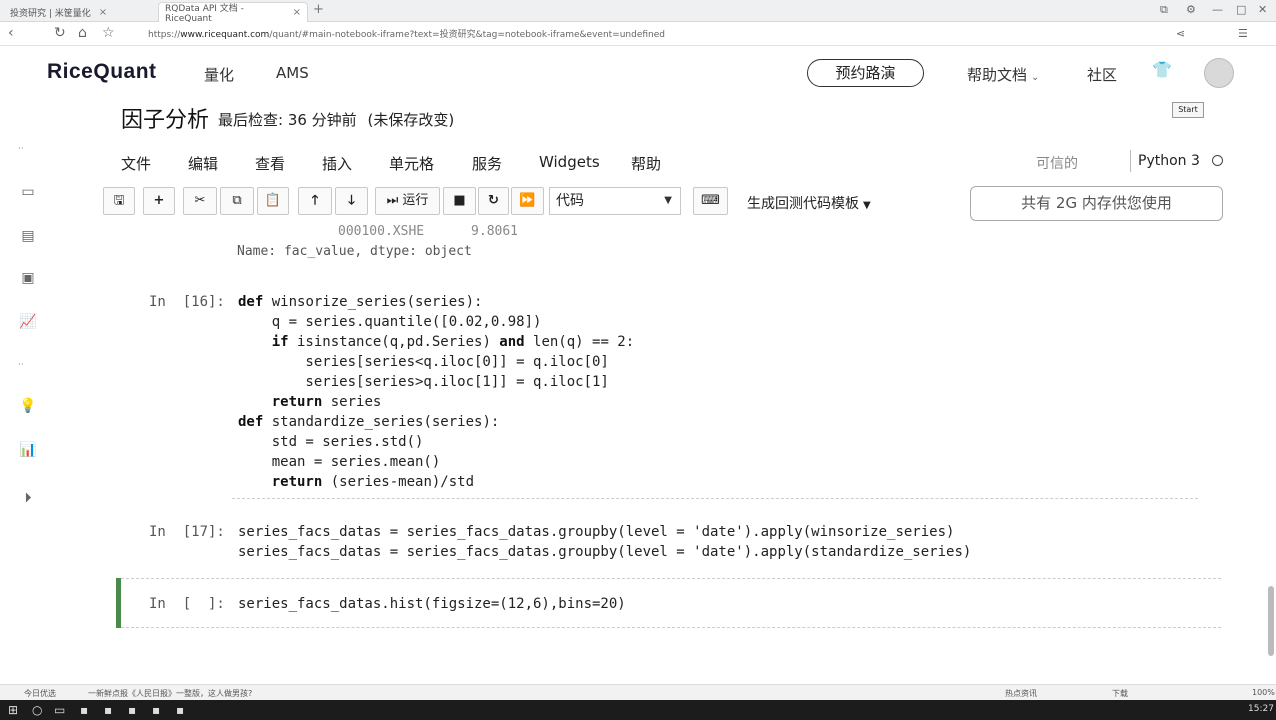 The width and height of the screenshot is (1276, 720). What do you see at coordinates (1271, 621) in the screenshot?
I see `scrollbar` at bounding box center [1271, 621].